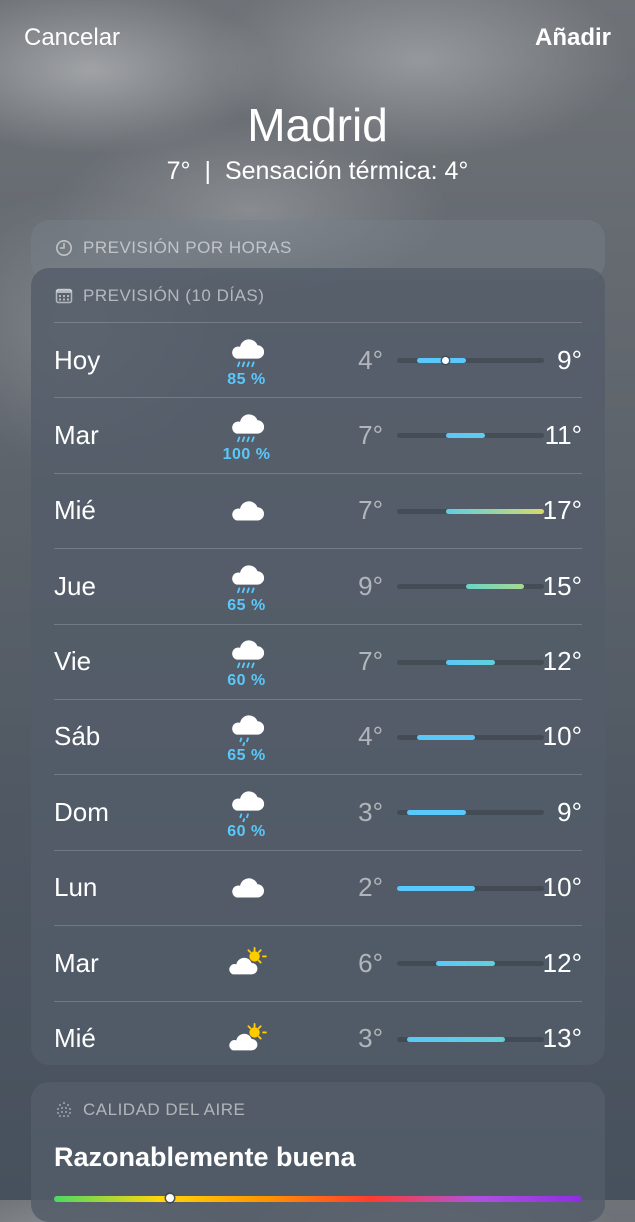 This screenshot has height=1222, width=635. What do you see at coordinates (446, 360) in the screenshot?
I see `current-temp-dot` at bounding box center [446, 360].